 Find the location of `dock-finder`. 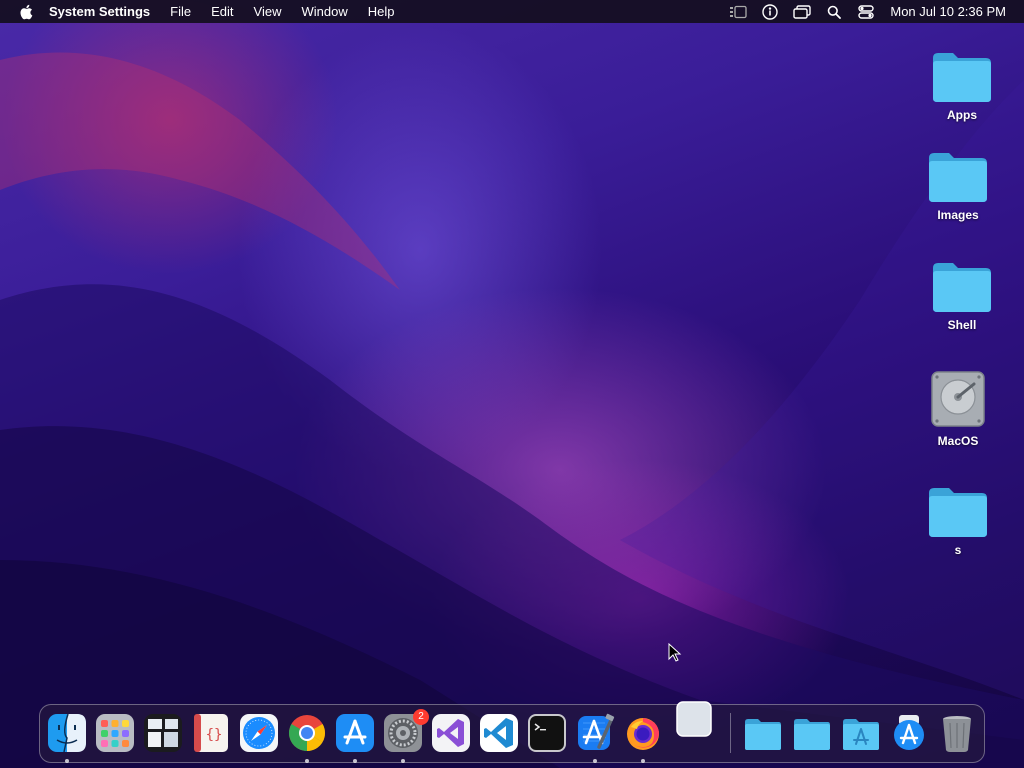

dock-finder is located at coordinates (67, 738).